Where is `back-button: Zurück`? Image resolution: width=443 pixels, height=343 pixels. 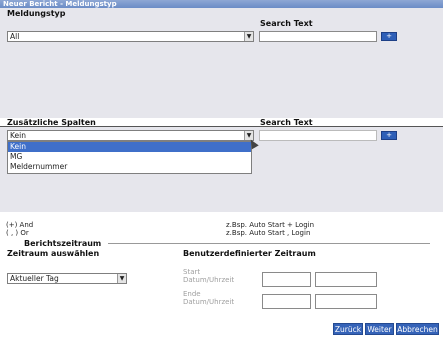
back-button: Zurück is located at coordinates (348, 329).